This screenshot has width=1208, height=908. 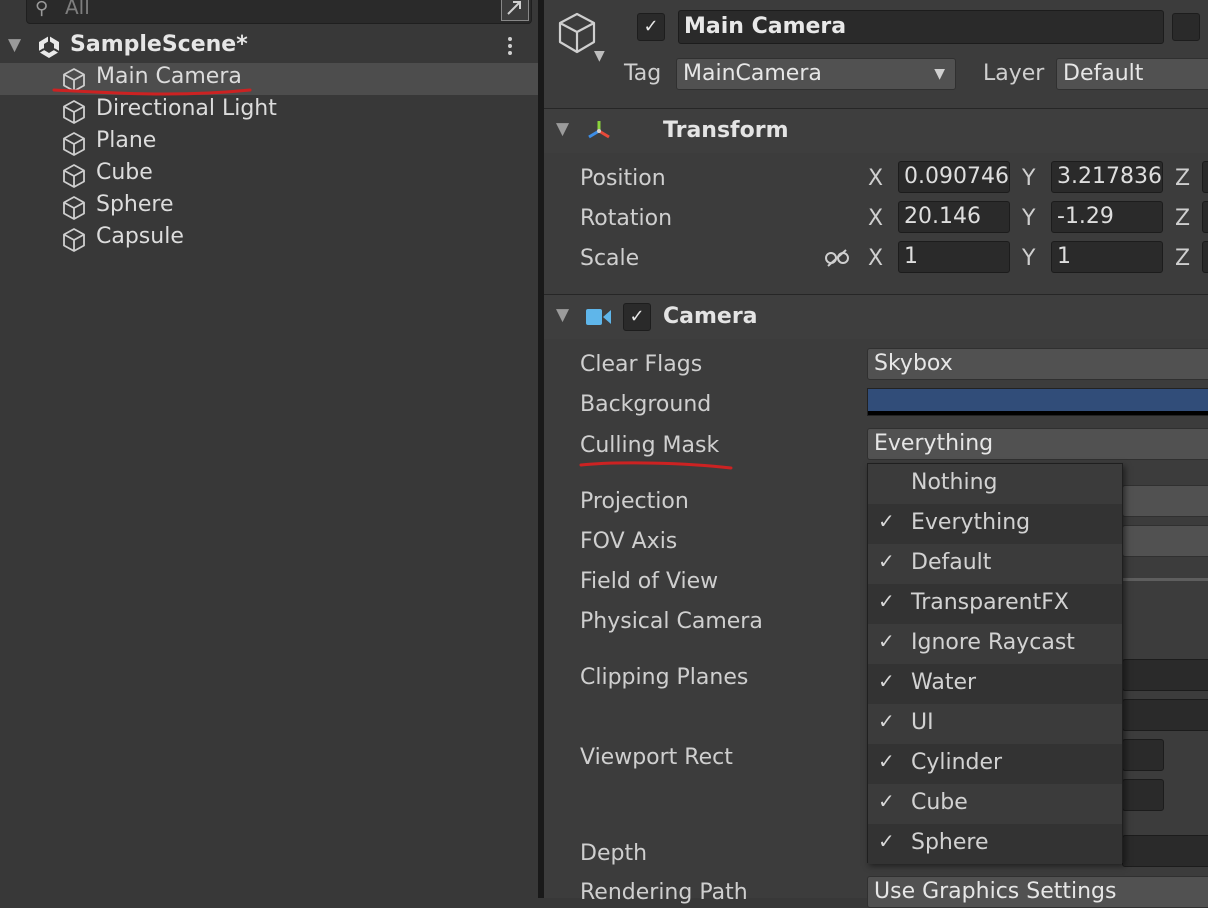 I want to click on rotation-y-label: Y, so click(x=1028, y=218).